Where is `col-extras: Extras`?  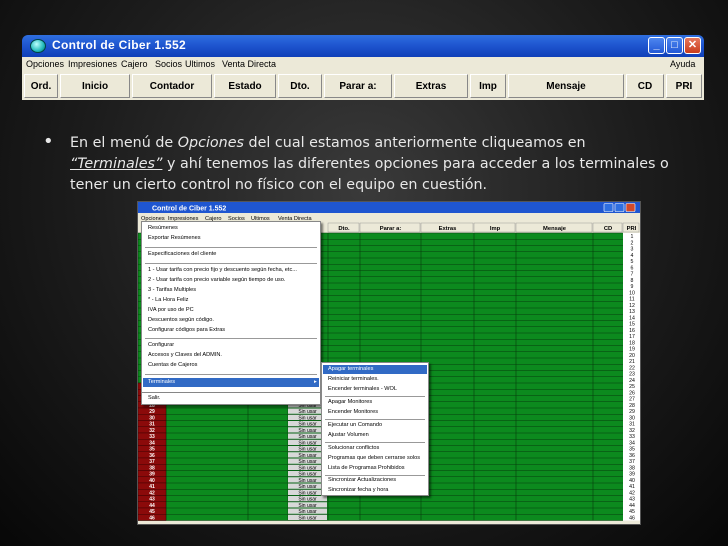 col-extras: Extras is located at coordinates (431, 86).